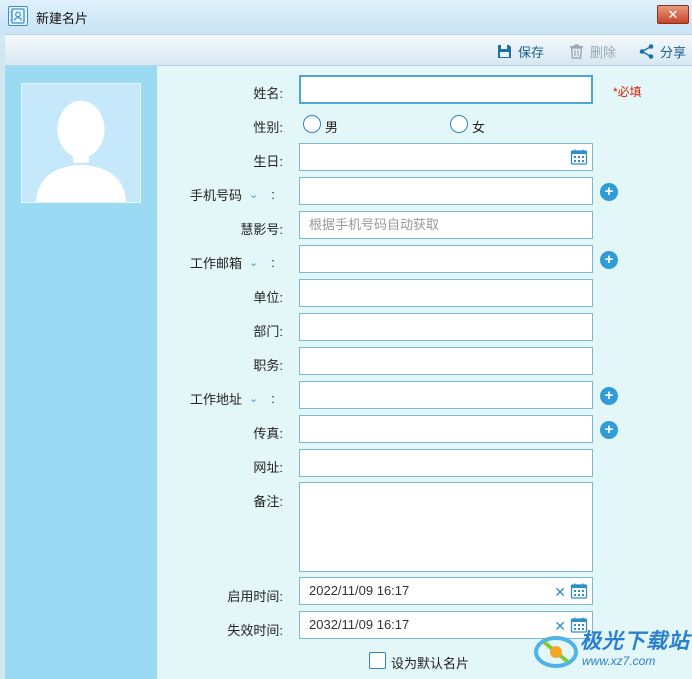  Describe the element at coordinates (348, 50) in the screenshot. I see `toolbar: 保存 删除 分享` at that location.